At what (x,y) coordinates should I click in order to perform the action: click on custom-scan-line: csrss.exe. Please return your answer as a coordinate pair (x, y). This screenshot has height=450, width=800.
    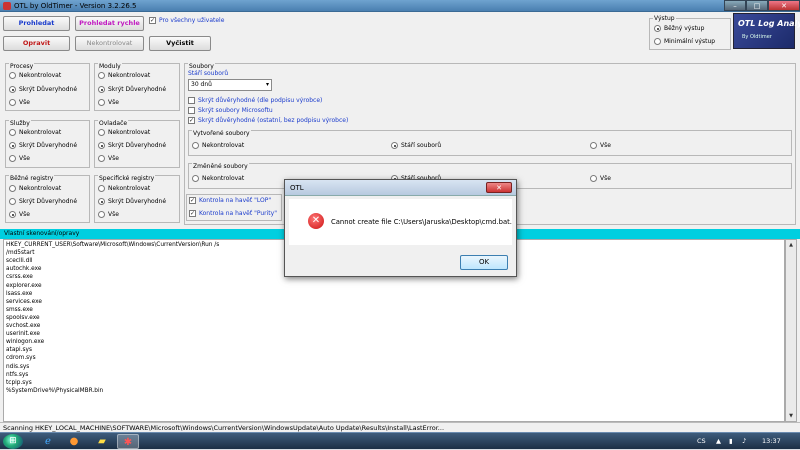
    Looking at the image, I should click on (19, 277).